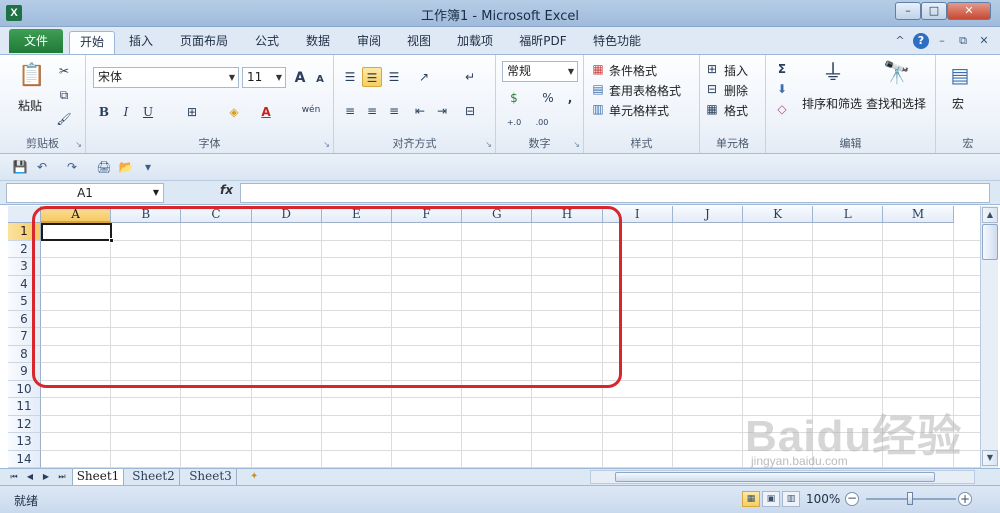  I want to click on currency-icon: $, so click(514, 98).